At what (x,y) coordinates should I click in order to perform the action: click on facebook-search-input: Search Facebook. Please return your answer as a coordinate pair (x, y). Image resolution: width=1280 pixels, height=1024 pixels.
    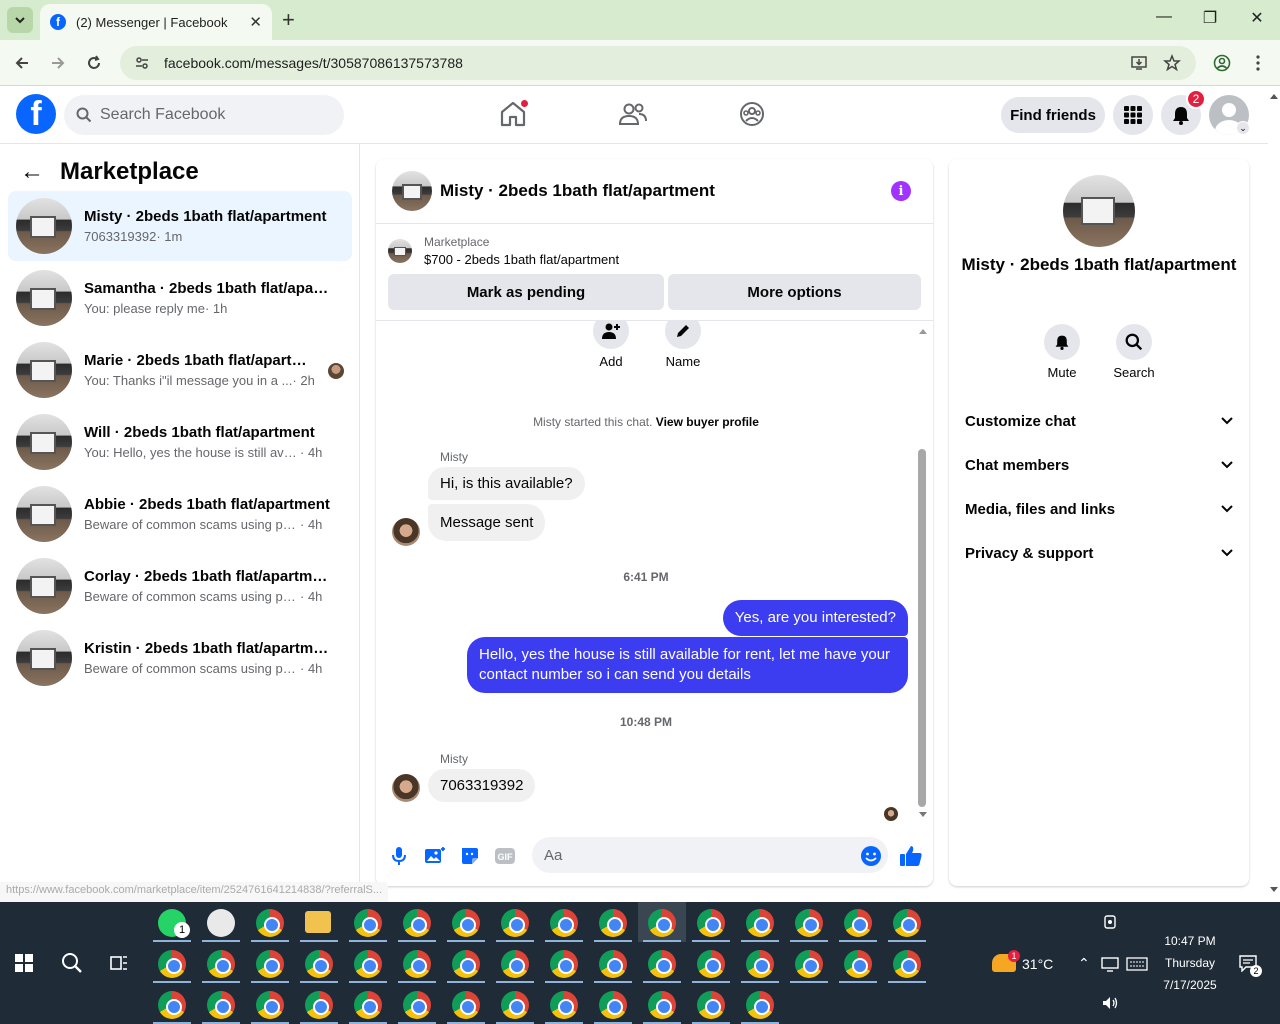
    Looking at the image, I should click on (204, 115).